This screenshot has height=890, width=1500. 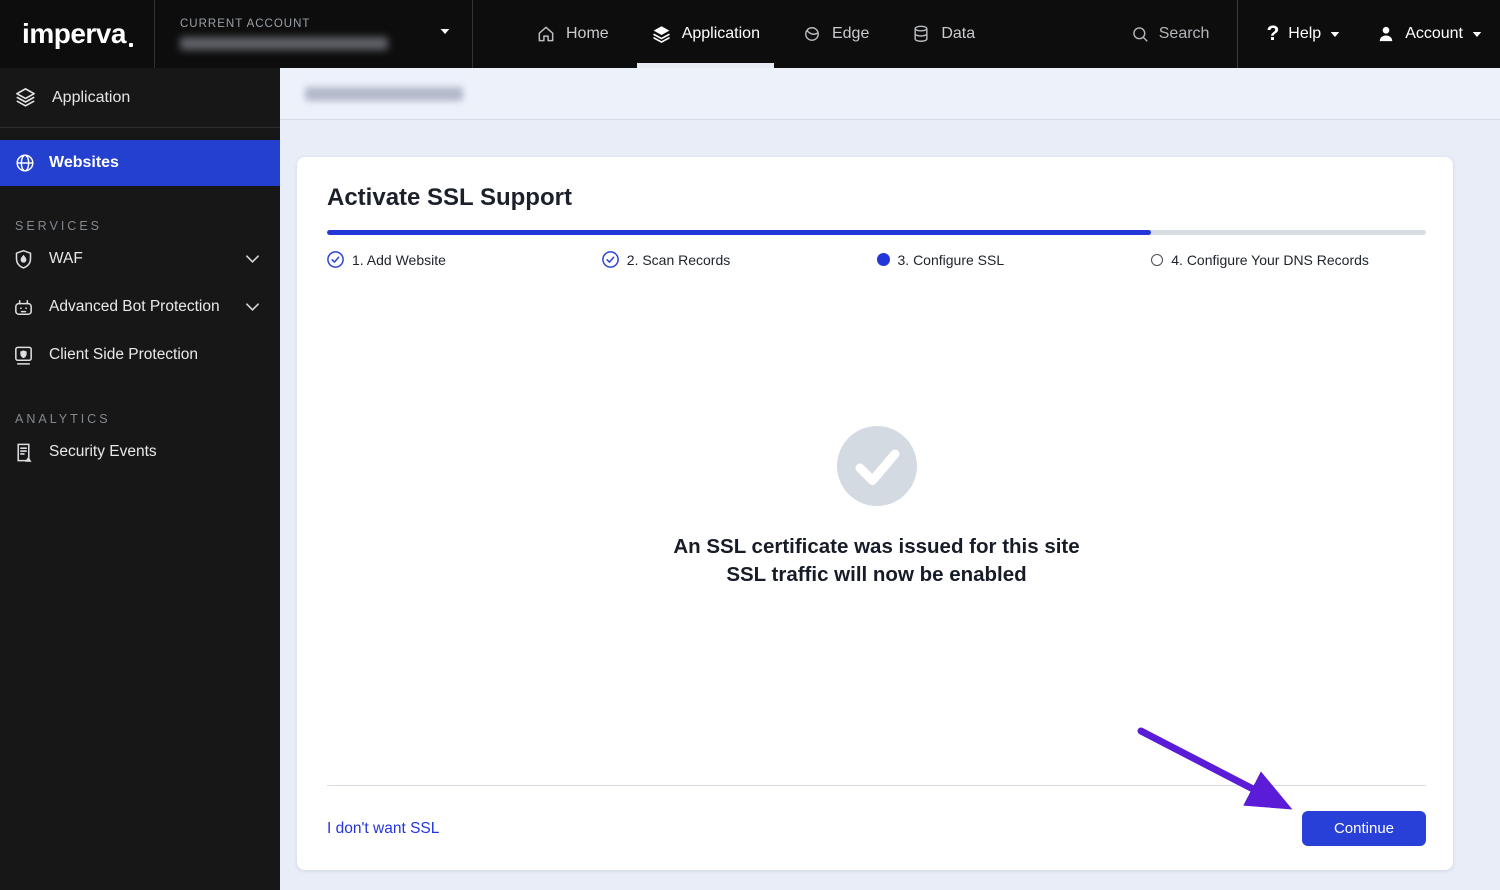 I want to click on globe-icon, so click(x=25, y=163).